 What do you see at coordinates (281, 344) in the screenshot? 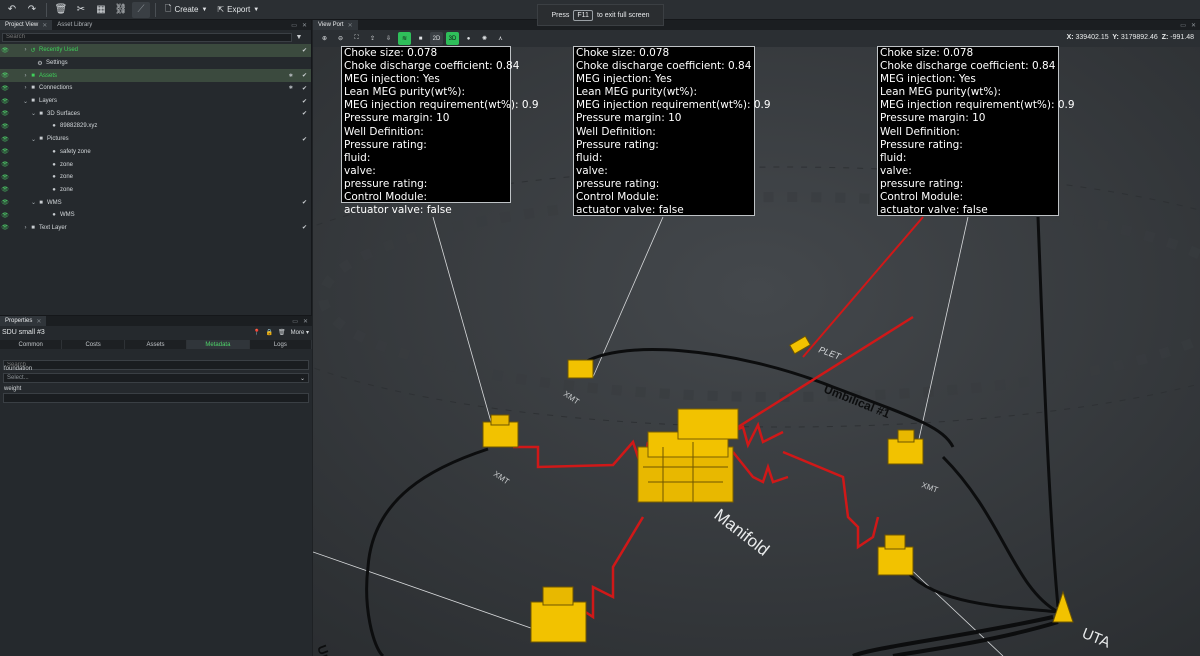
I see `tab-logs: Logs` at bounding box center [281, 344].